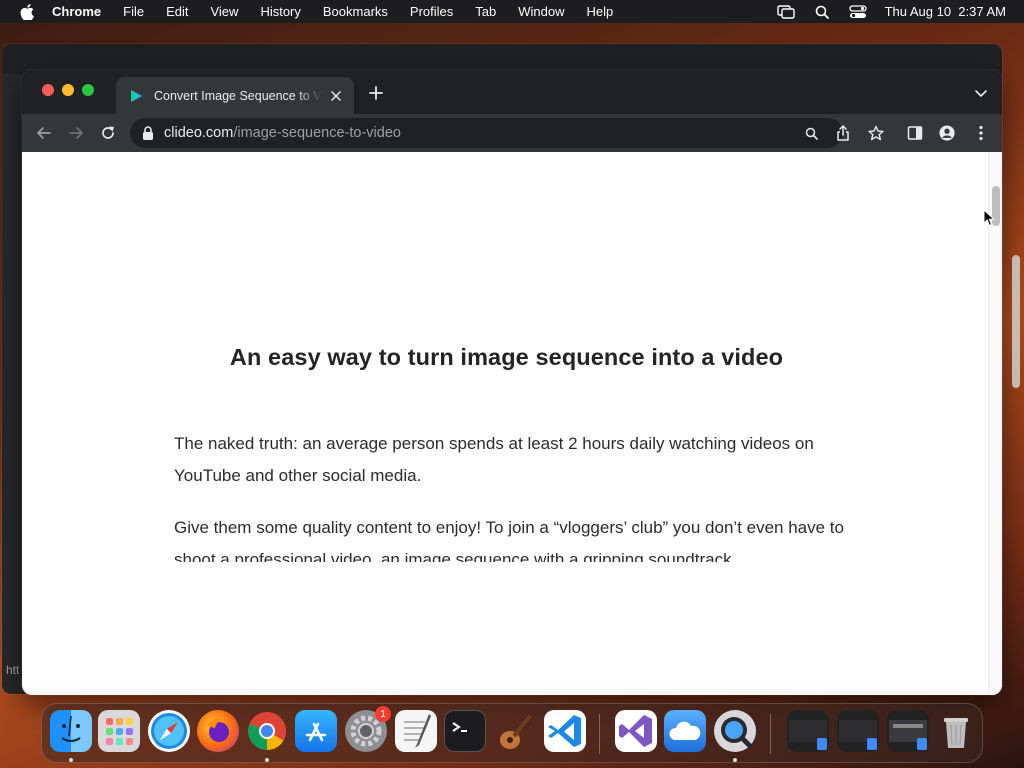  I want to click on icloud-icon, so click(685, 731).